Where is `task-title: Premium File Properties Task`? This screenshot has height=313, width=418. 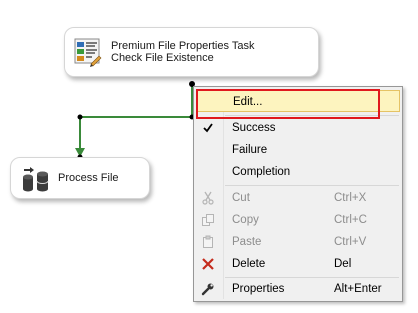 task-title: Premium File Properties Task is located at coordinates (183, 46).